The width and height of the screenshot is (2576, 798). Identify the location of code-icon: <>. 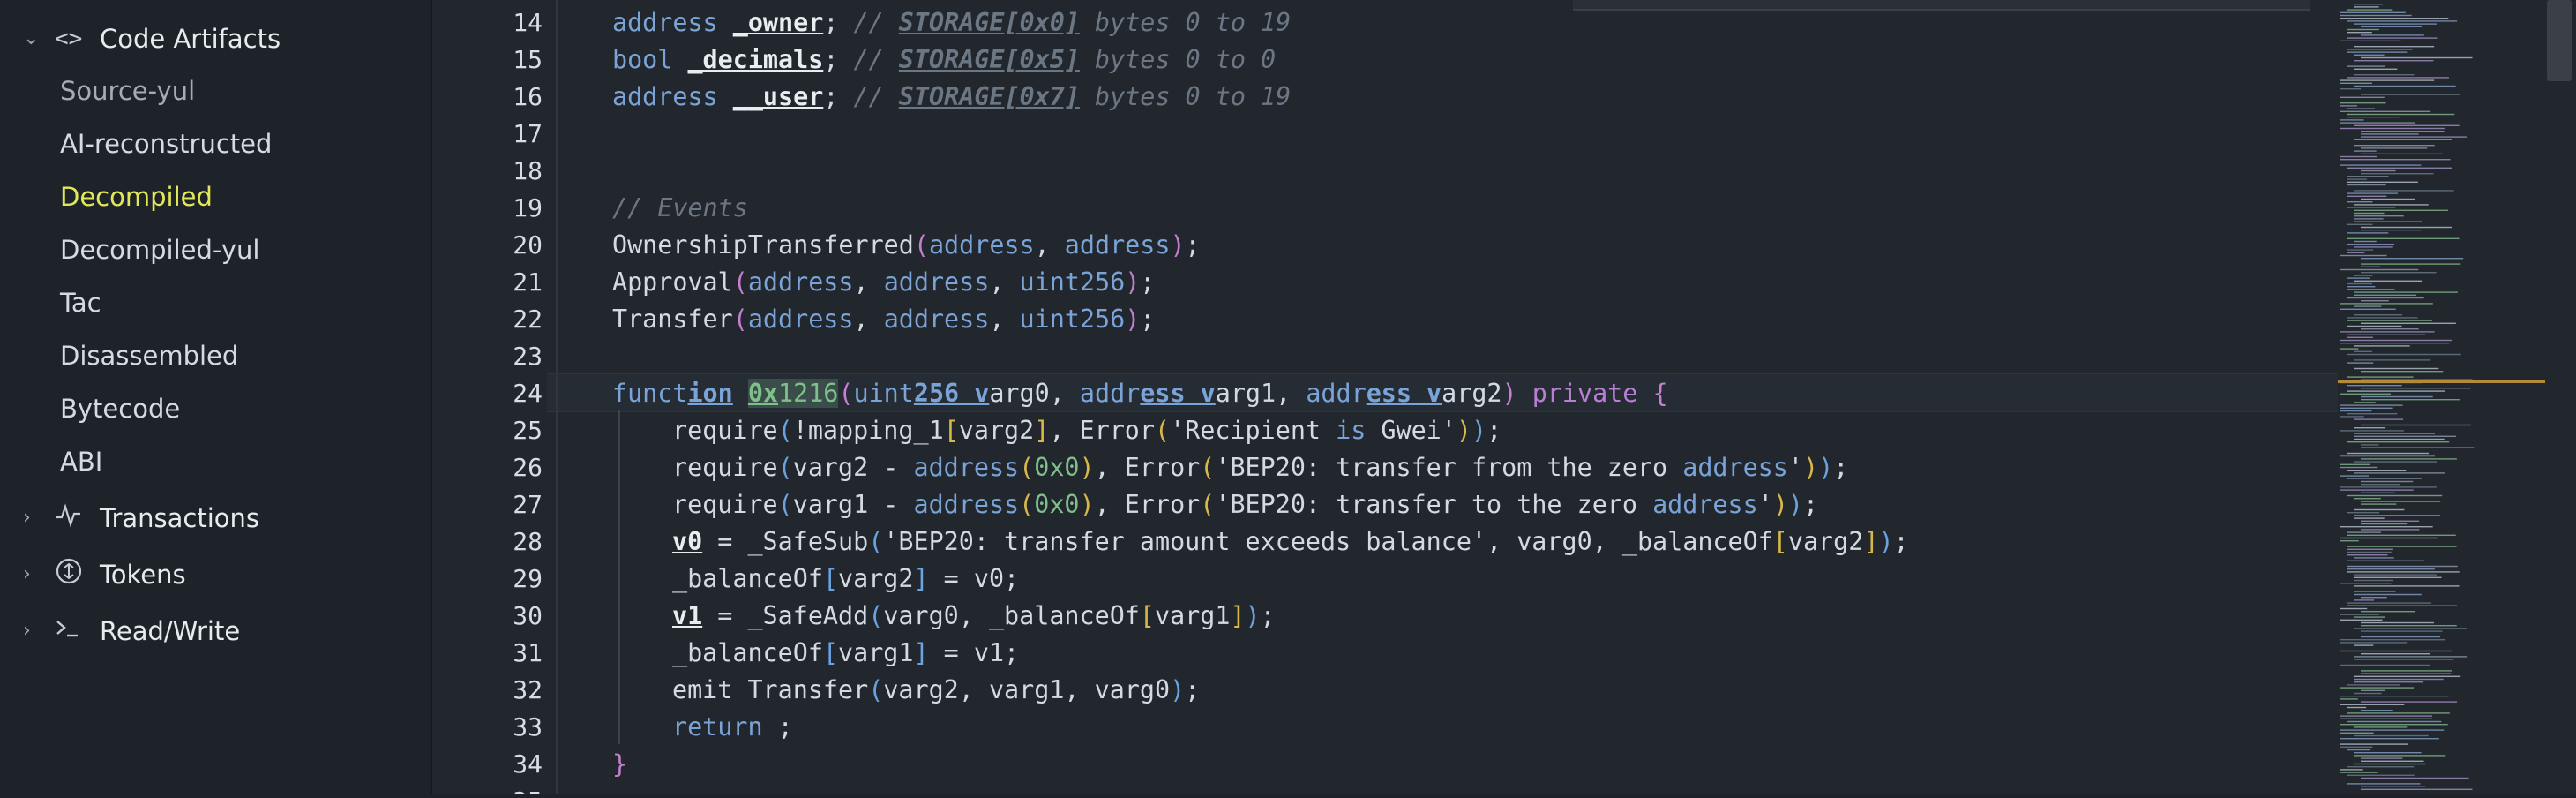
(69, 39).